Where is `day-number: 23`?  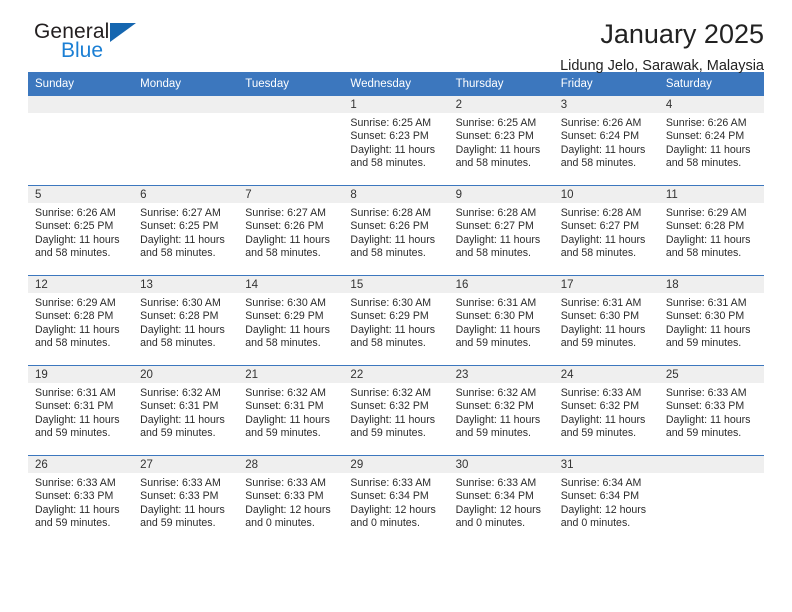 day-number: 23 is located at coordinates (501, 374).